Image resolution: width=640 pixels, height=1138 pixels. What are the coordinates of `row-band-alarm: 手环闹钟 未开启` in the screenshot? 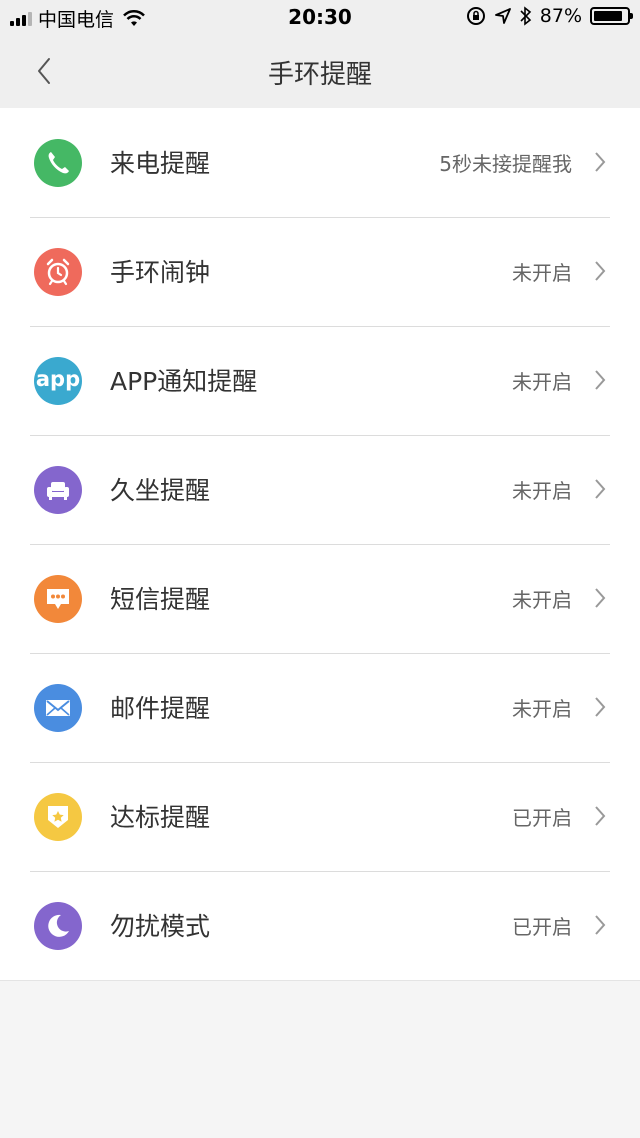 It's located at (320, 271).